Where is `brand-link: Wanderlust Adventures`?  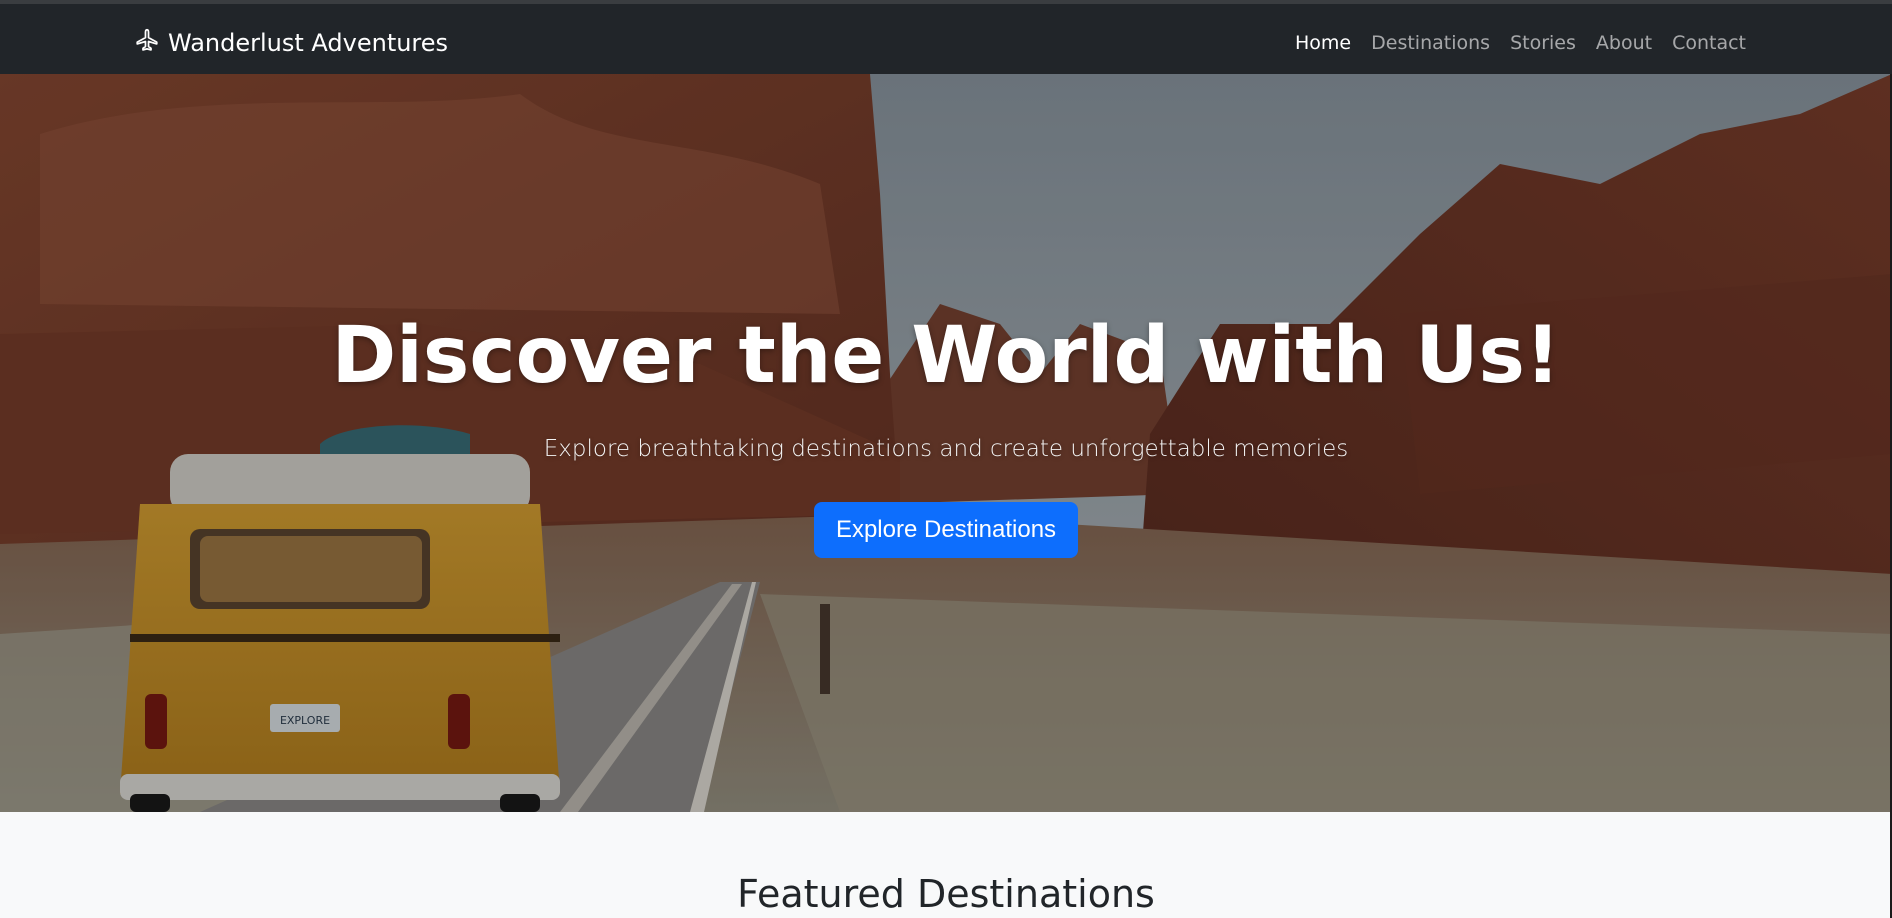 brand-link: Wanderlust Adventures is located at coordinates (291, 43).